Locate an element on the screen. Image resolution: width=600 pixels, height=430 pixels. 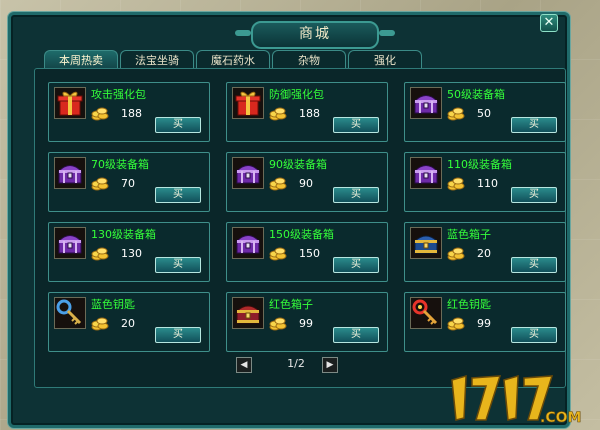
page-indicator: 1/2 is located at coordinates (296, 363).